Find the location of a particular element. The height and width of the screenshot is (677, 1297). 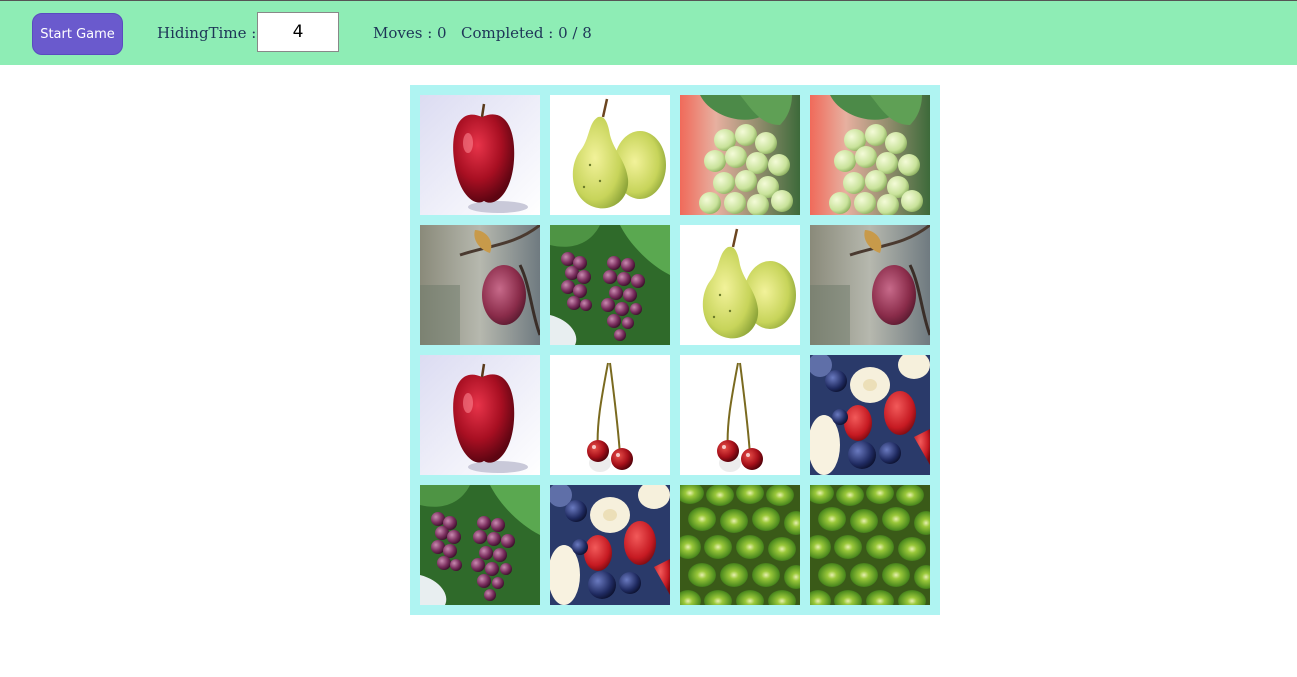

hiding-time-label: HidingTime : is located at coordinates (207, 33).